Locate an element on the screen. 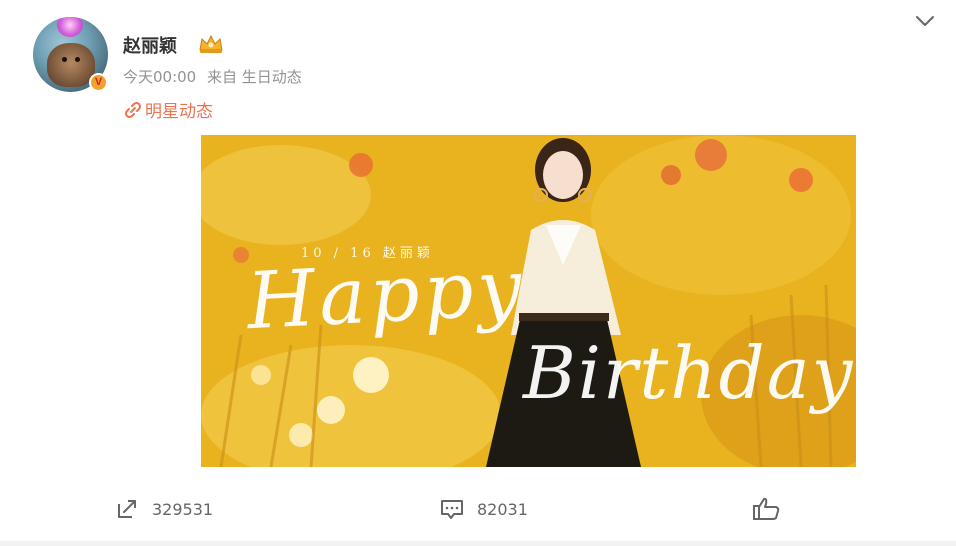 This screenshot has width=956, height=546. avatar: V is located at coordinates (70, 54).